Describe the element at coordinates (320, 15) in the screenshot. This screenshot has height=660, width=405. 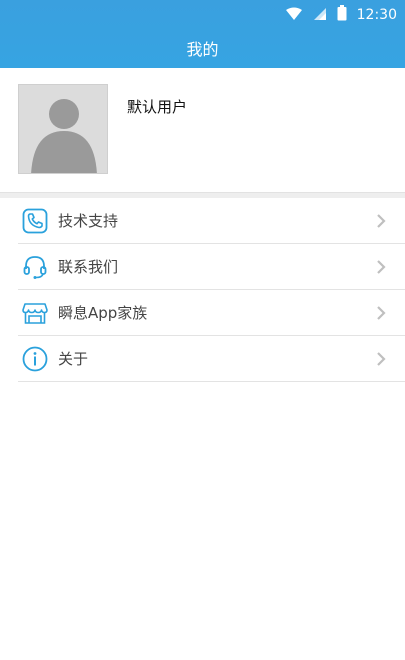
I see `signal-icon` at that location.